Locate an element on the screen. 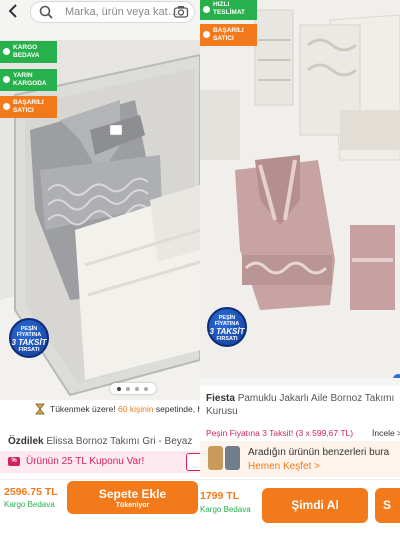 Image resolution: width=400 pixels, height=533 pixels. stock-status: Tükeniyor is located at coordinates (132, 505).